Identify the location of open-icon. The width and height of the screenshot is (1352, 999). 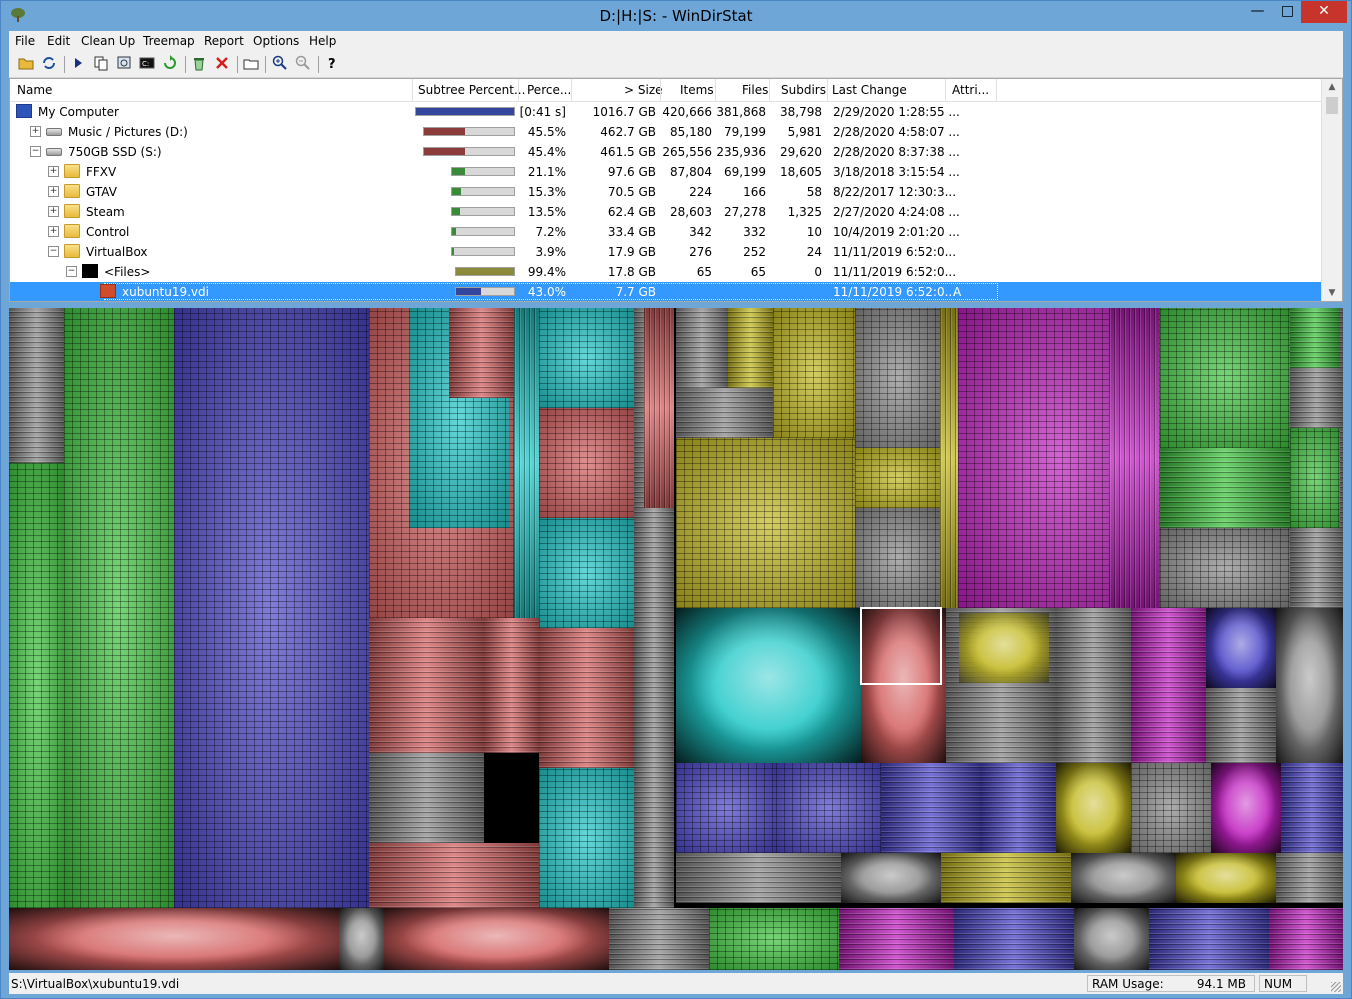
(26, 64).